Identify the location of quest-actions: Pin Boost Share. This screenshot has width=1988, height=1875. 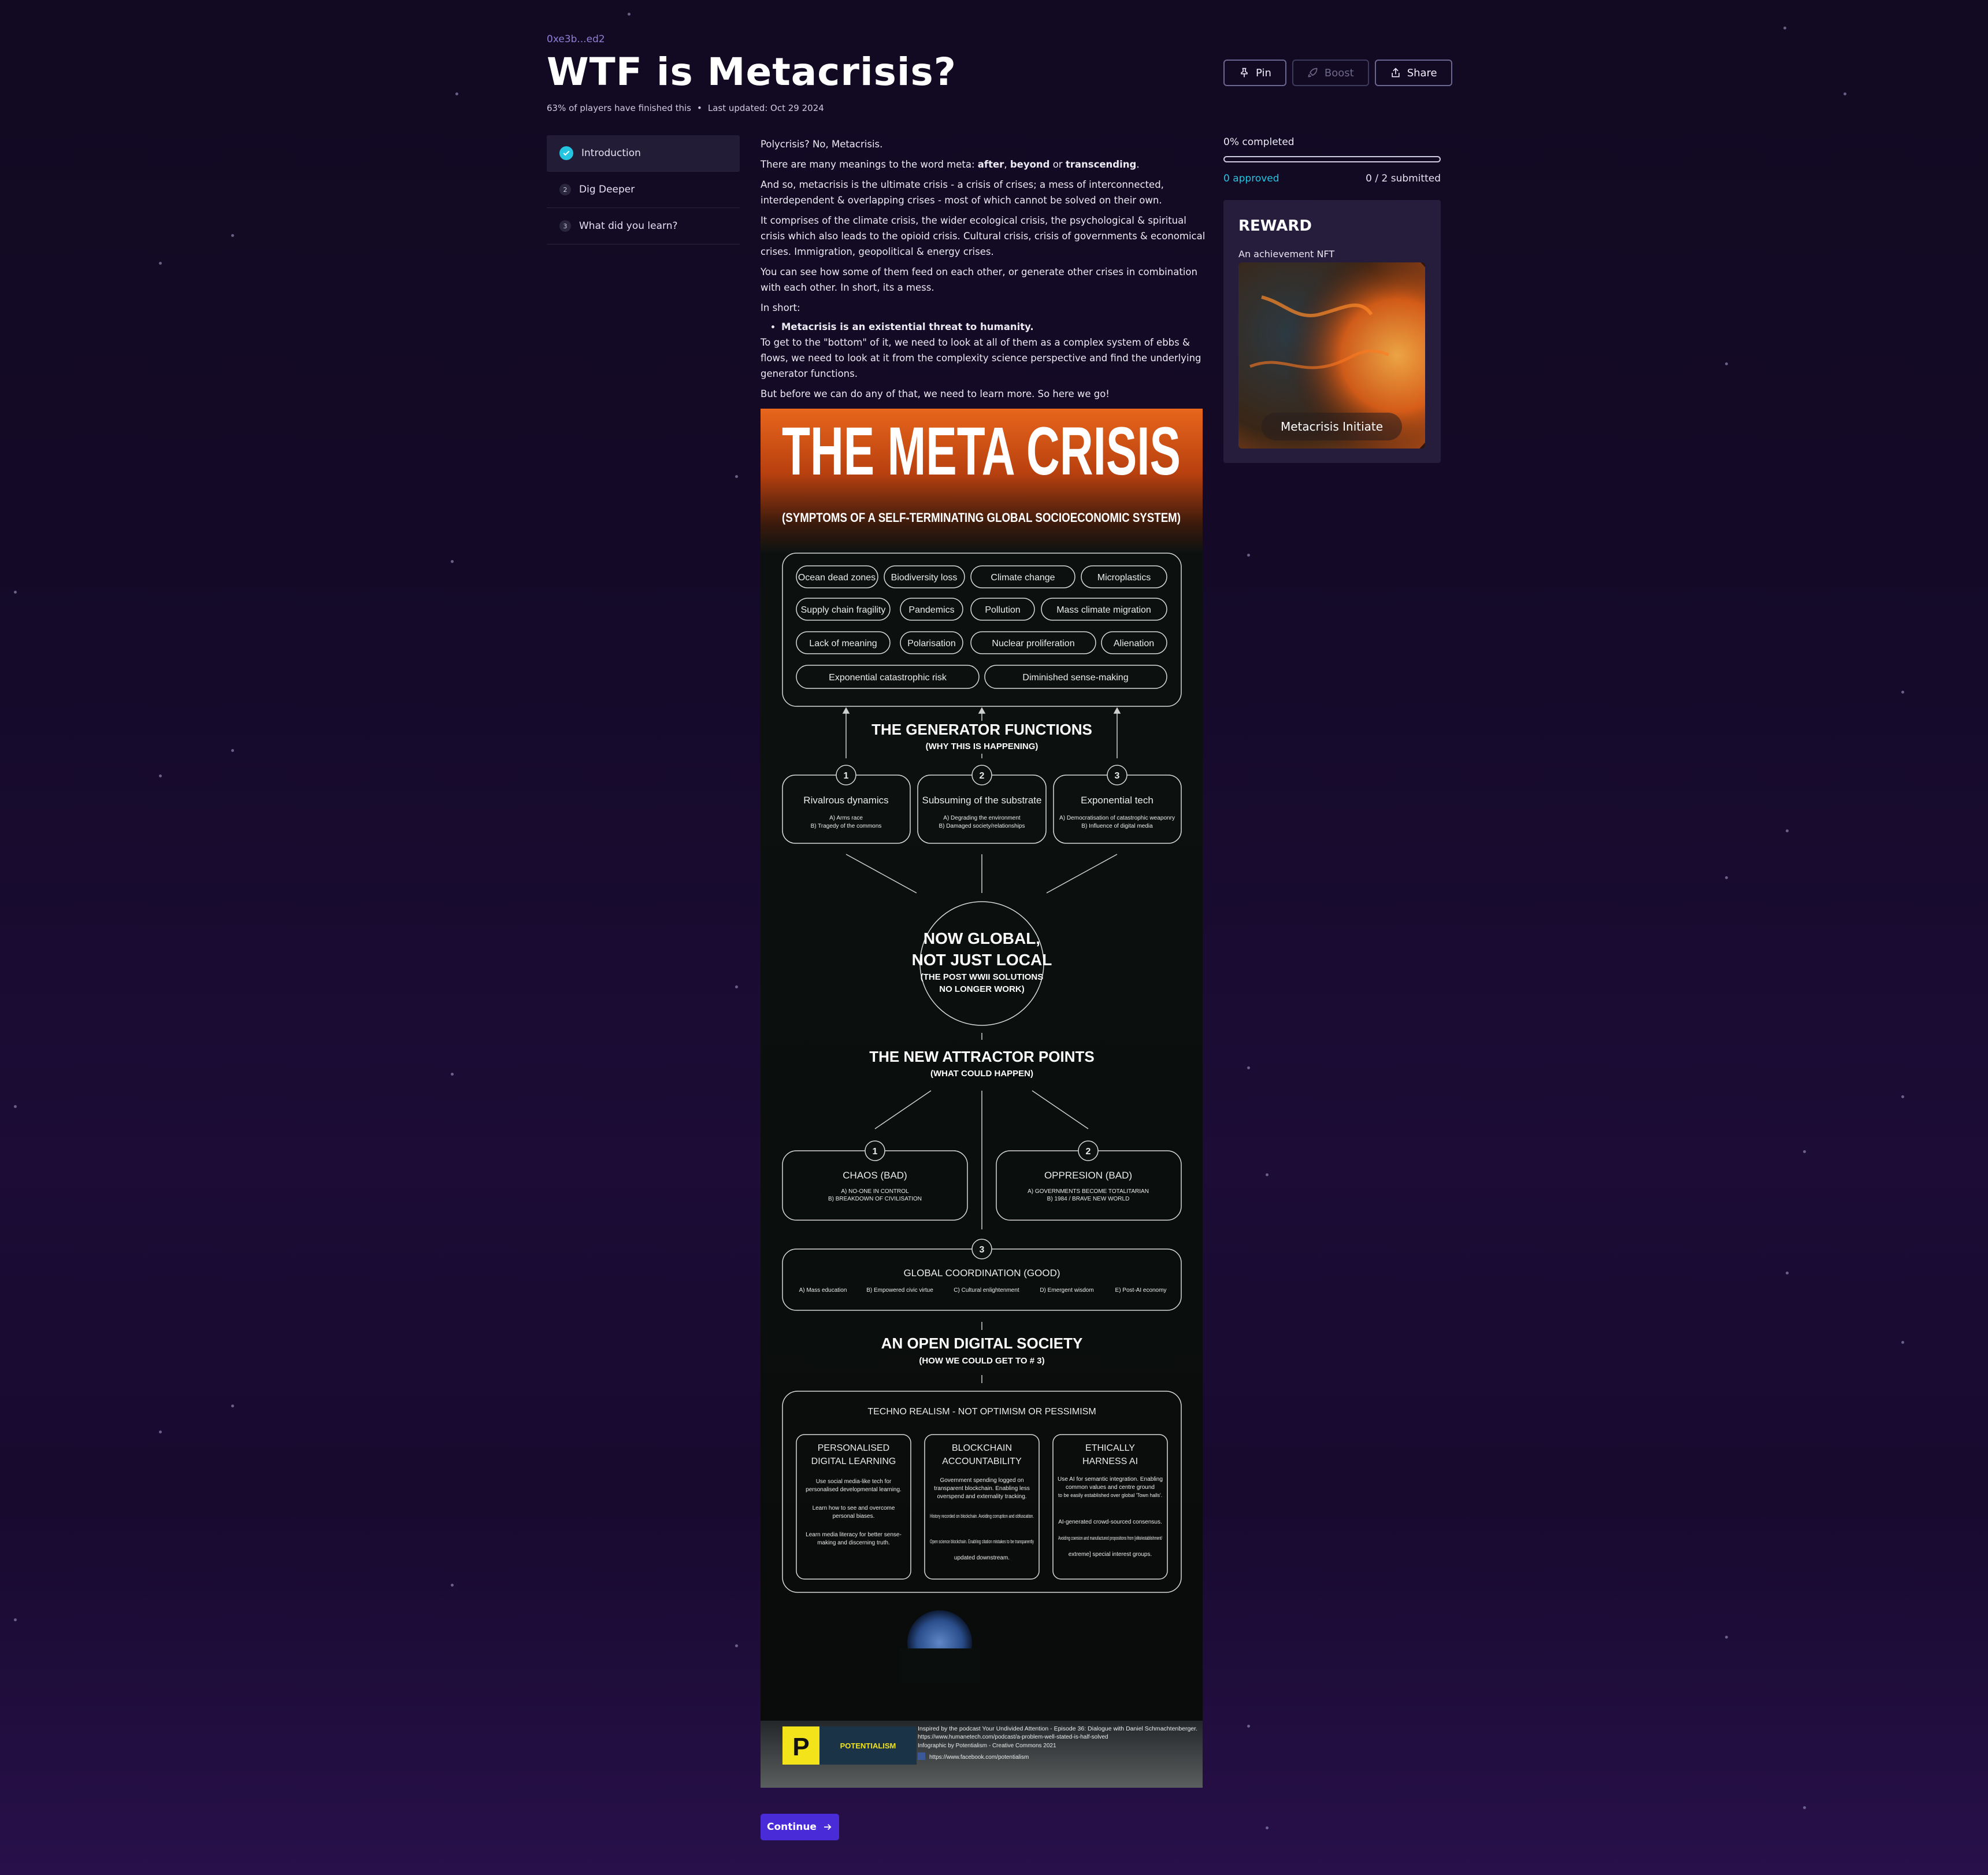
(1337, 73).